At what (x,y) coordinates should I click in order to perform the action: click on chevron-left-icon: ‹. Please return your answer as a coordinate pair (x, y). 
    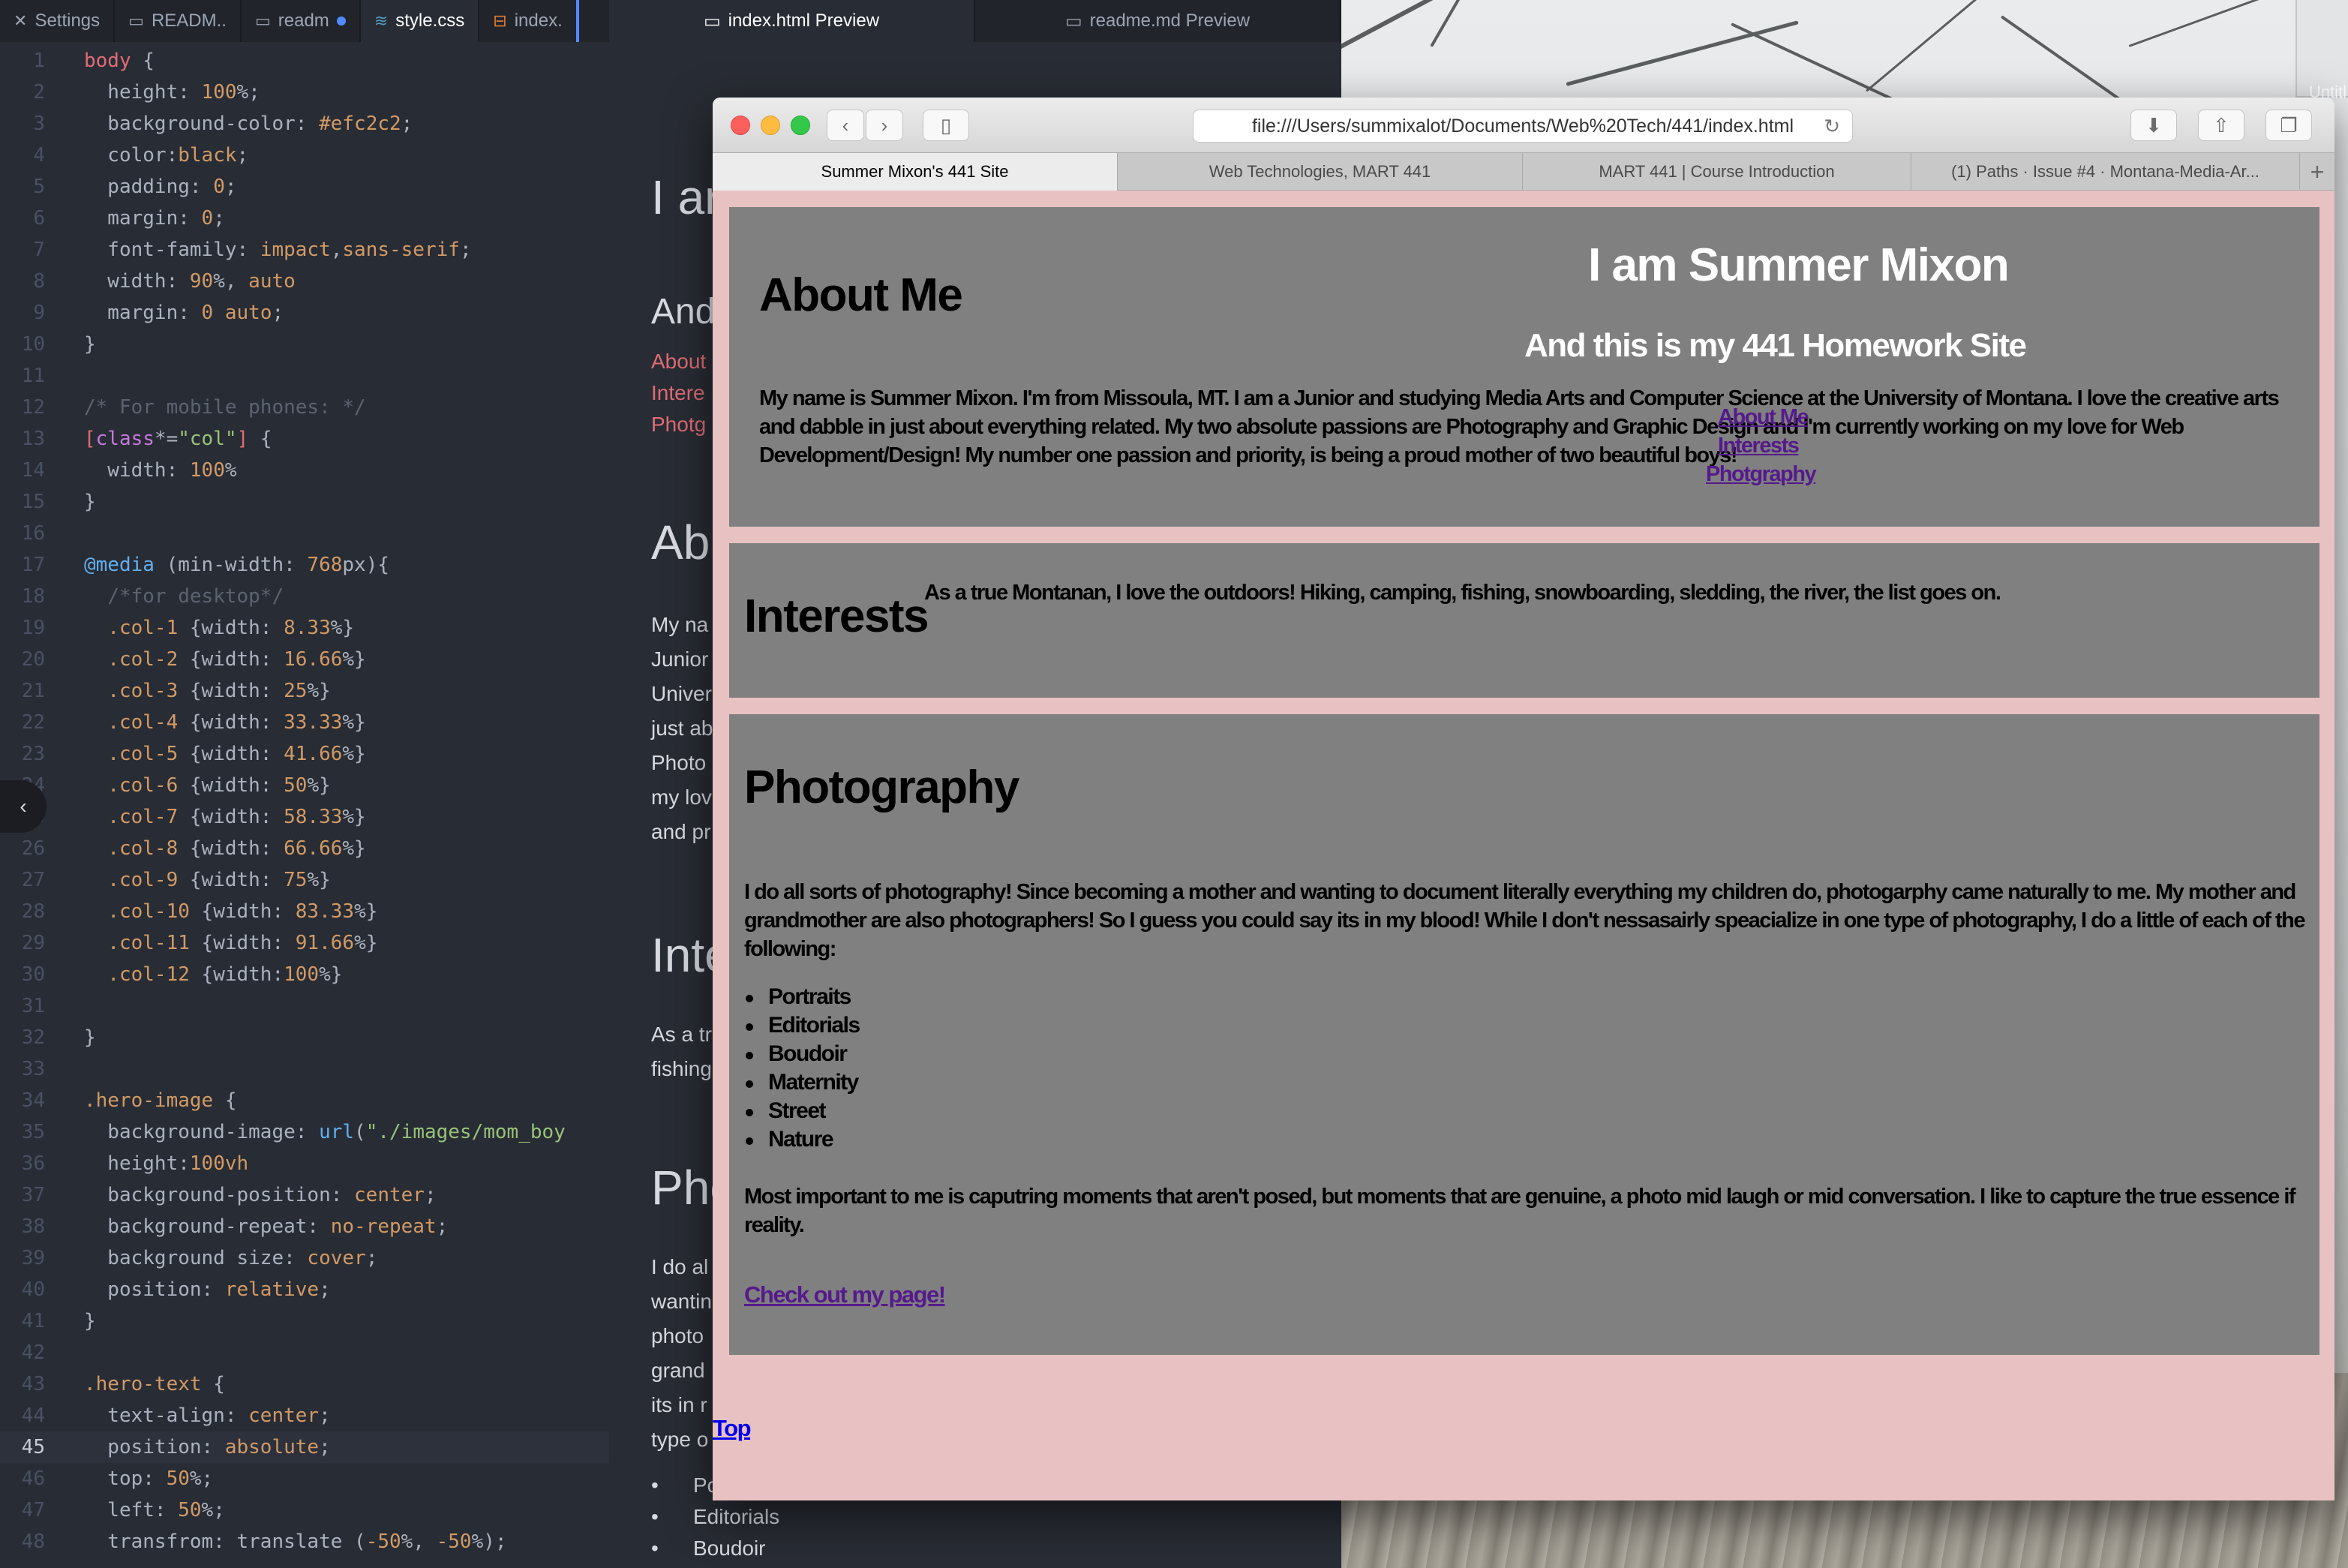
    Looking at the image, I should click on (846, 125).